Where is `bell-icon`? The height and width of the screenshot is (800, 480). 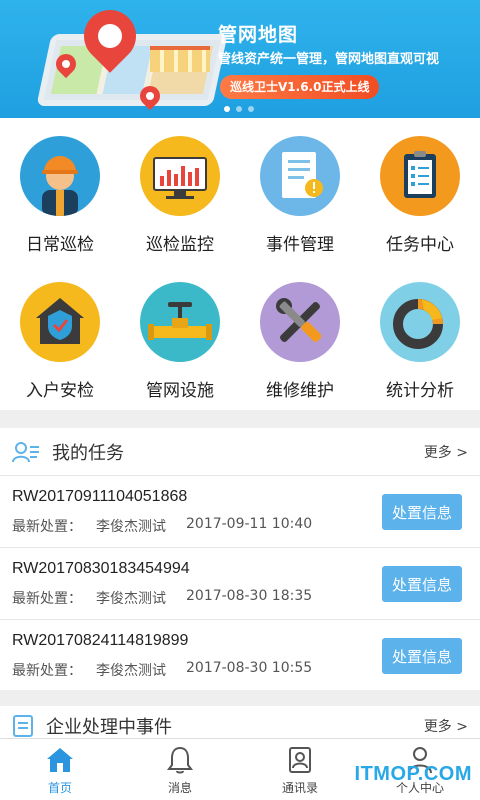
bell-icon is located at coordinates (180, 760).